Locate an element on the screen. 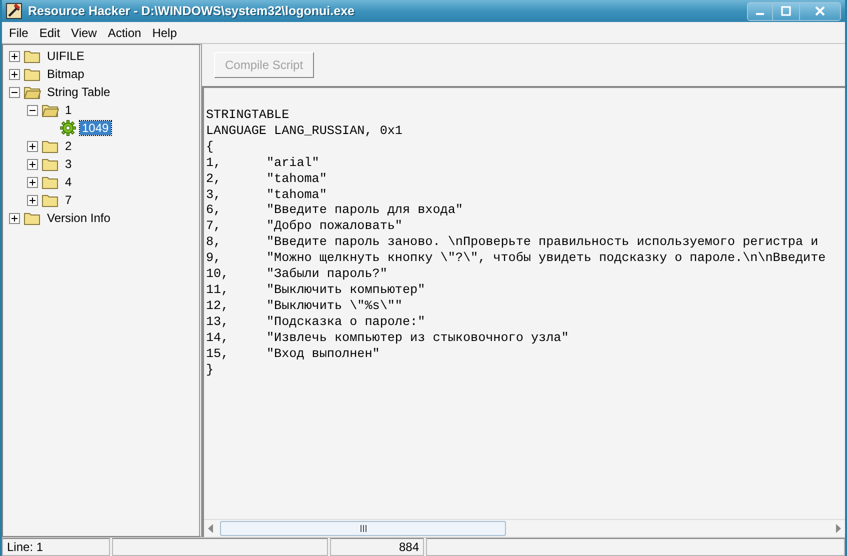 This screenshot has height=556, width=847. scroll-left-icon is located at coordinates (211, 528).